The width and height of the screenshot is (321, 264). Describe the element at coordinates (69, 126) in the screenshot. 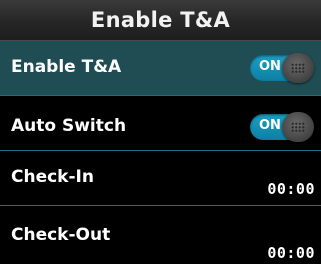

I see `auto-switch-label: Auto Switch` at that location.